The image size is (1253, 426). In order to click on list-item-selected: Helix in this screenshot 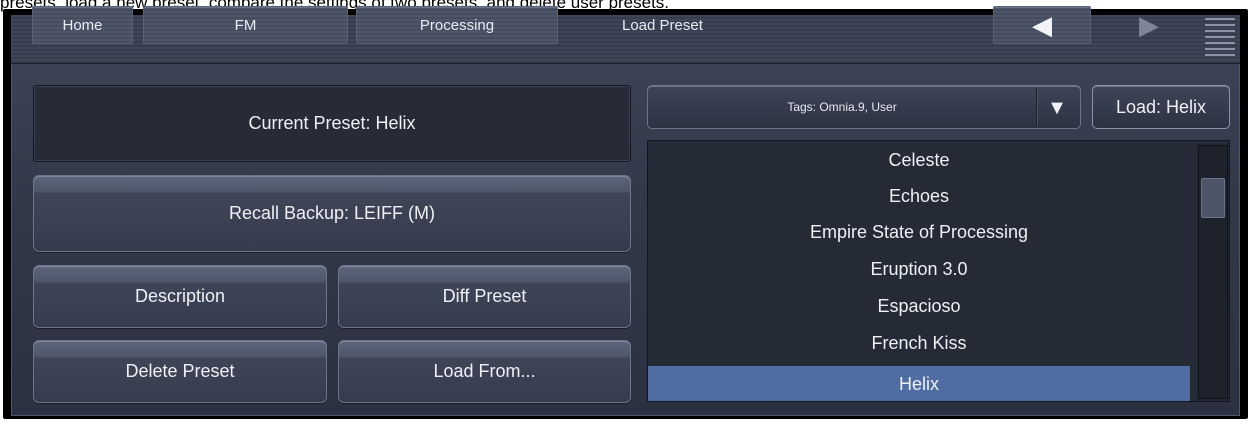, I will do `click(919, 383)`.